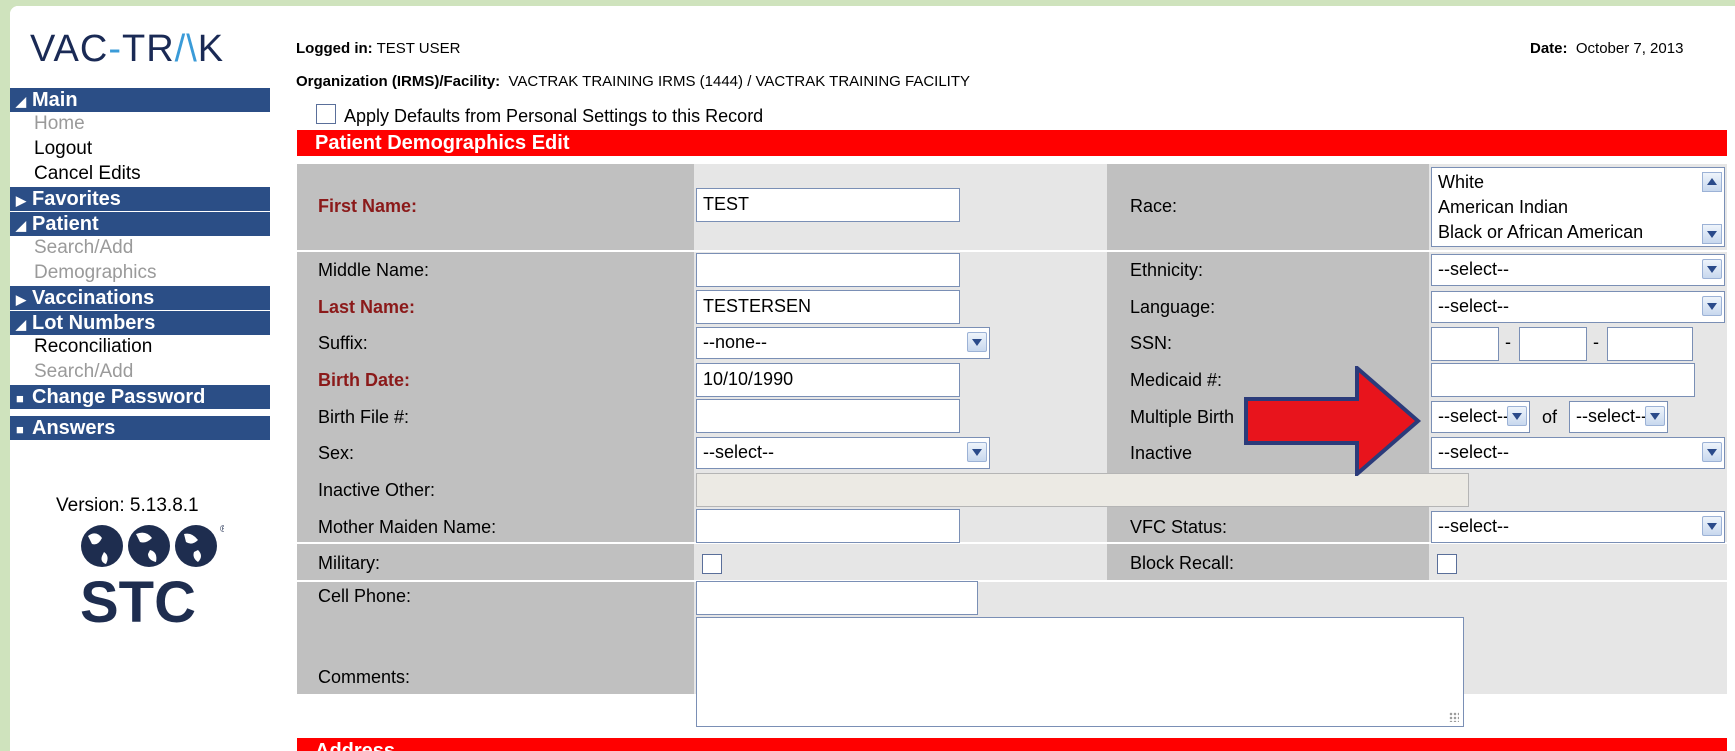  Describe the element at coordinates (336, 453) in the screenshot. I see `sex-label: Sex:` at that location.